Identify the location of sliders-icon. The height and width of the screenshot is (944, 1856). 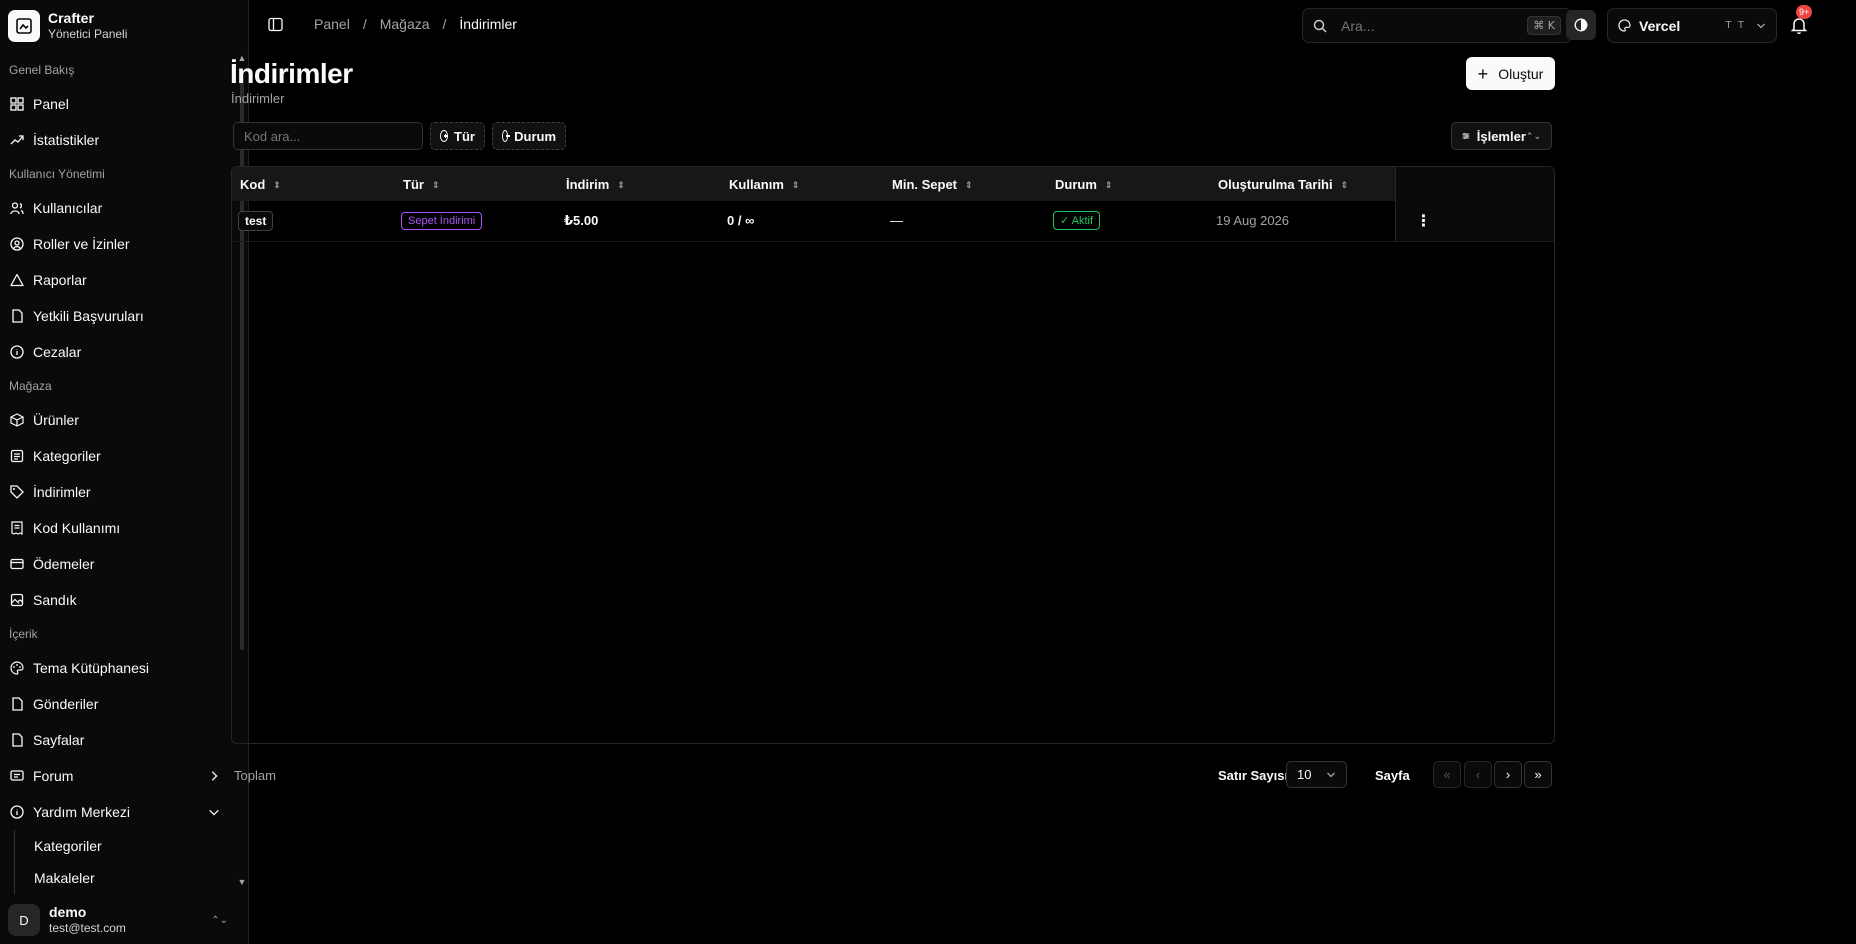
(1466, 136).